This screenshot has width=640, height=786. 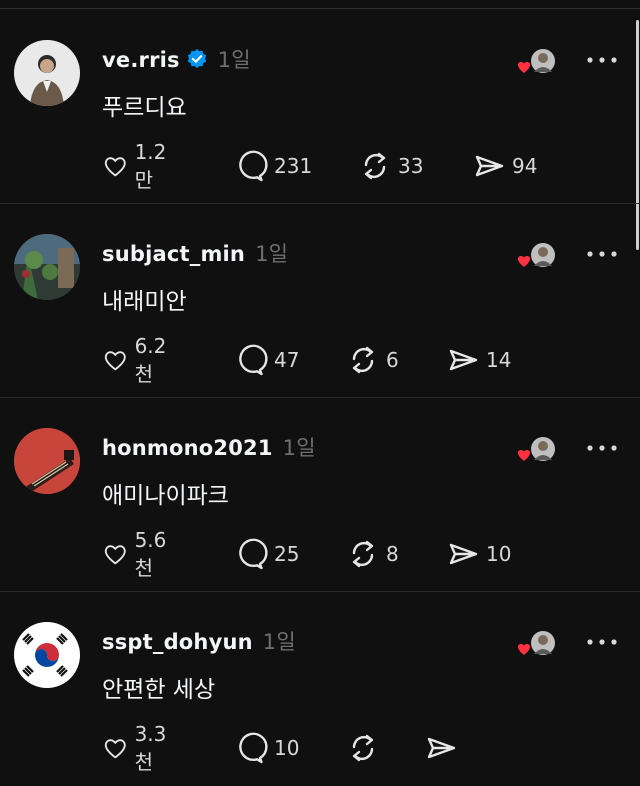 What do you see at coordinates (173, 254) in the screenshot?
I see `username: subjact_min` at bounding box center [173, 254].